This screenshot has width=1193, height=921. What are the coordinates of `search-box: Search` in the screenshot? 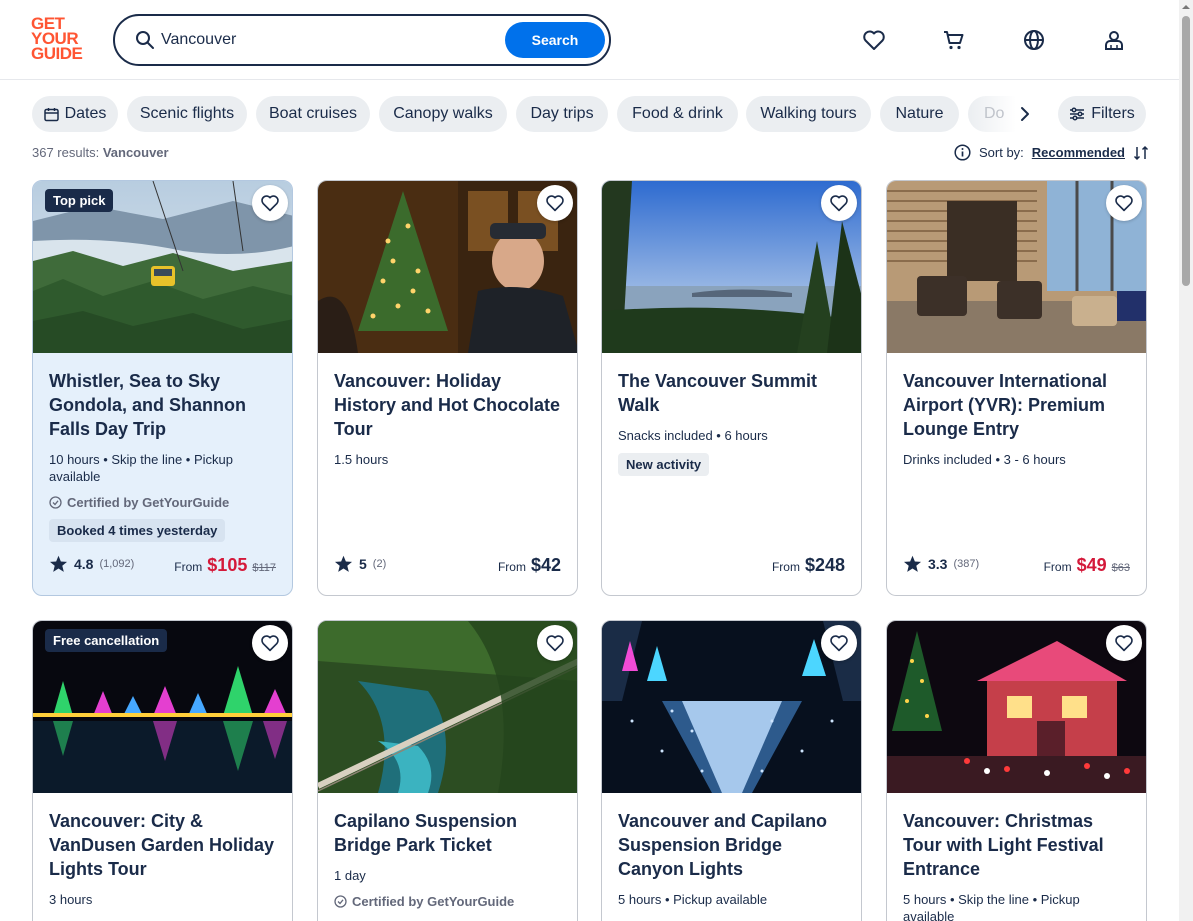 It's located at (362, 40).